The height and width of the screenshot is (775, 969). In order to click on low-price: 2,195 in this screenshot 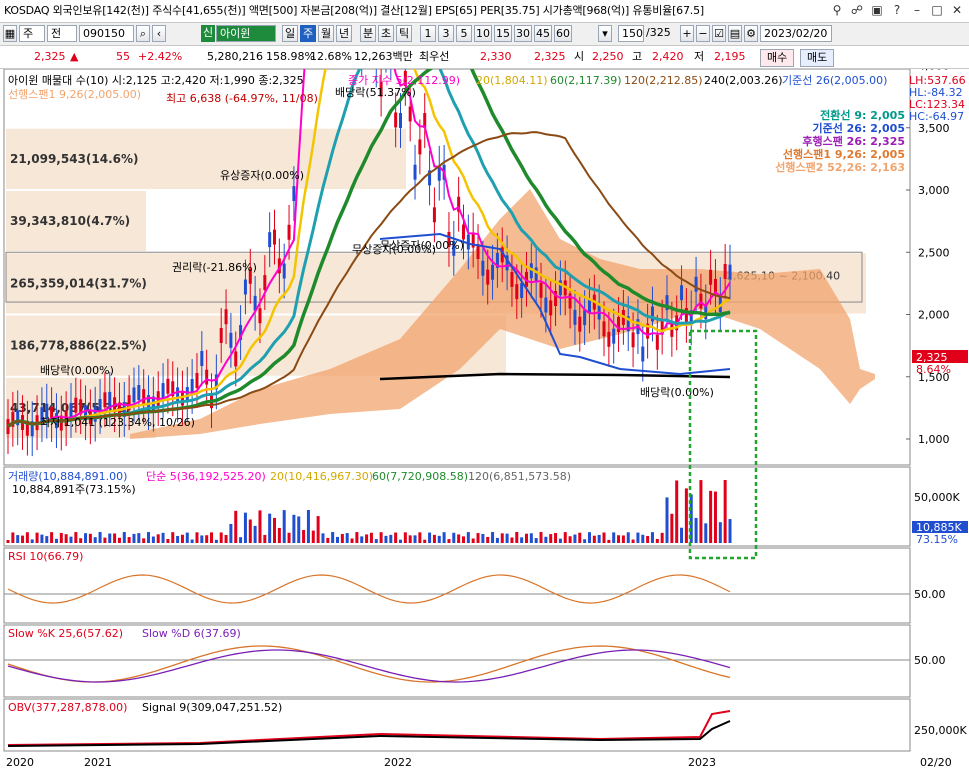, I will do `click(730, 56)`.